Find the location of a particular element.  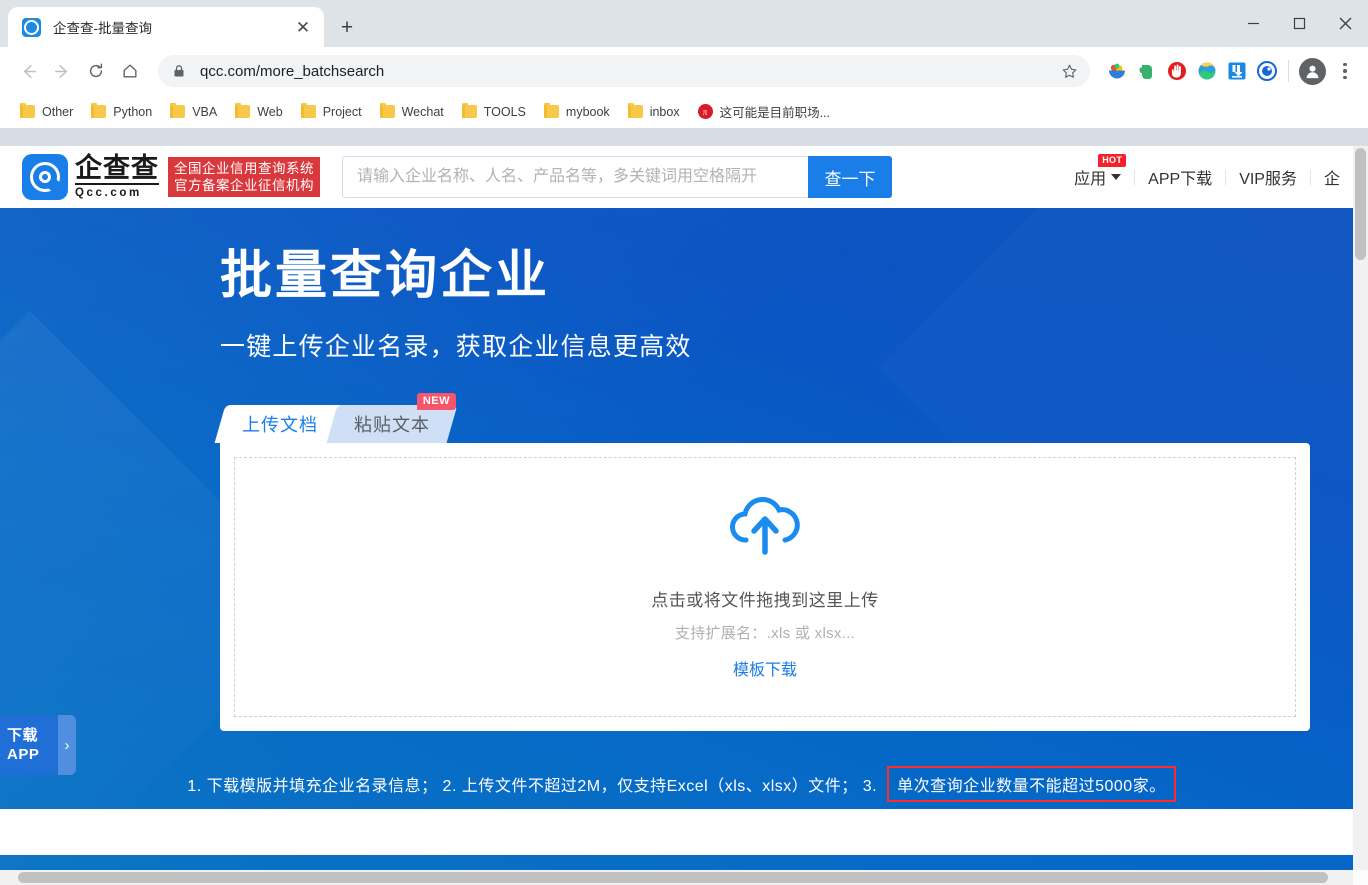

window-close-icon is located at coordinates (1345, 23).